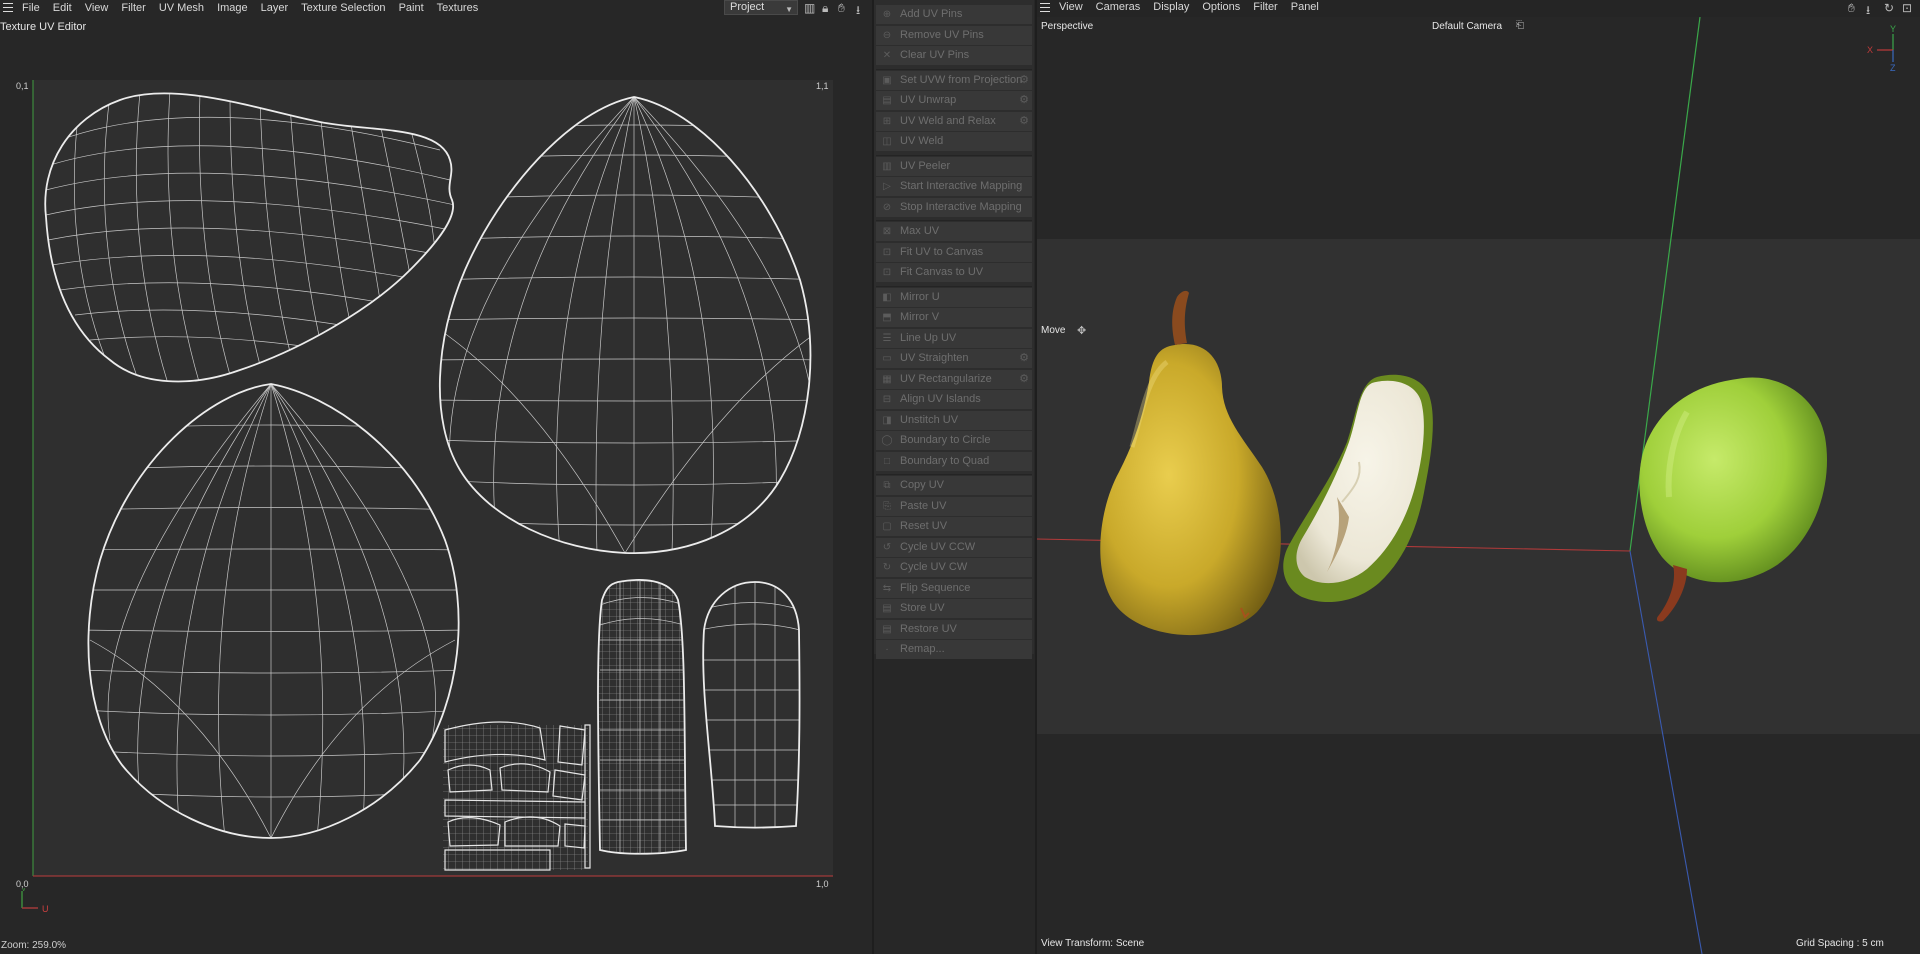 The image size is (1920, 954). What do you see at coordinates (954, 358) in the screenshot?
I see `uv-tool-button: ▭ UV Straighten ⚙` at bounding box center [954, 358].